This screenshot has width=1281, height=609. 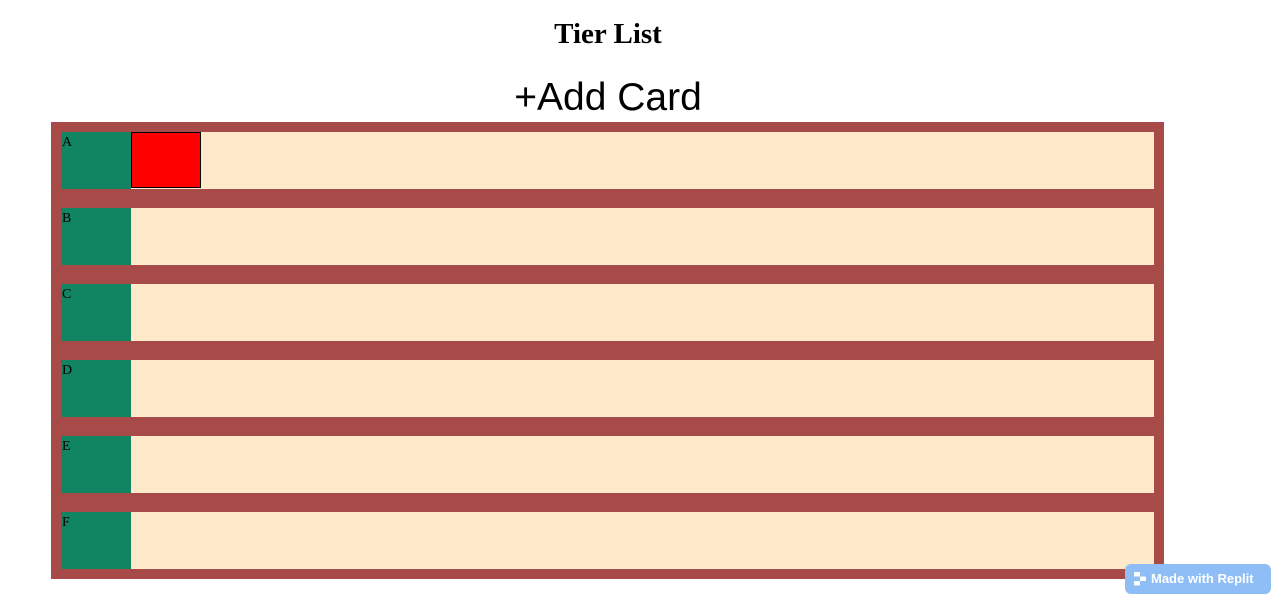 I want to click on tier-row-b: B, so click(x=607, y=236).